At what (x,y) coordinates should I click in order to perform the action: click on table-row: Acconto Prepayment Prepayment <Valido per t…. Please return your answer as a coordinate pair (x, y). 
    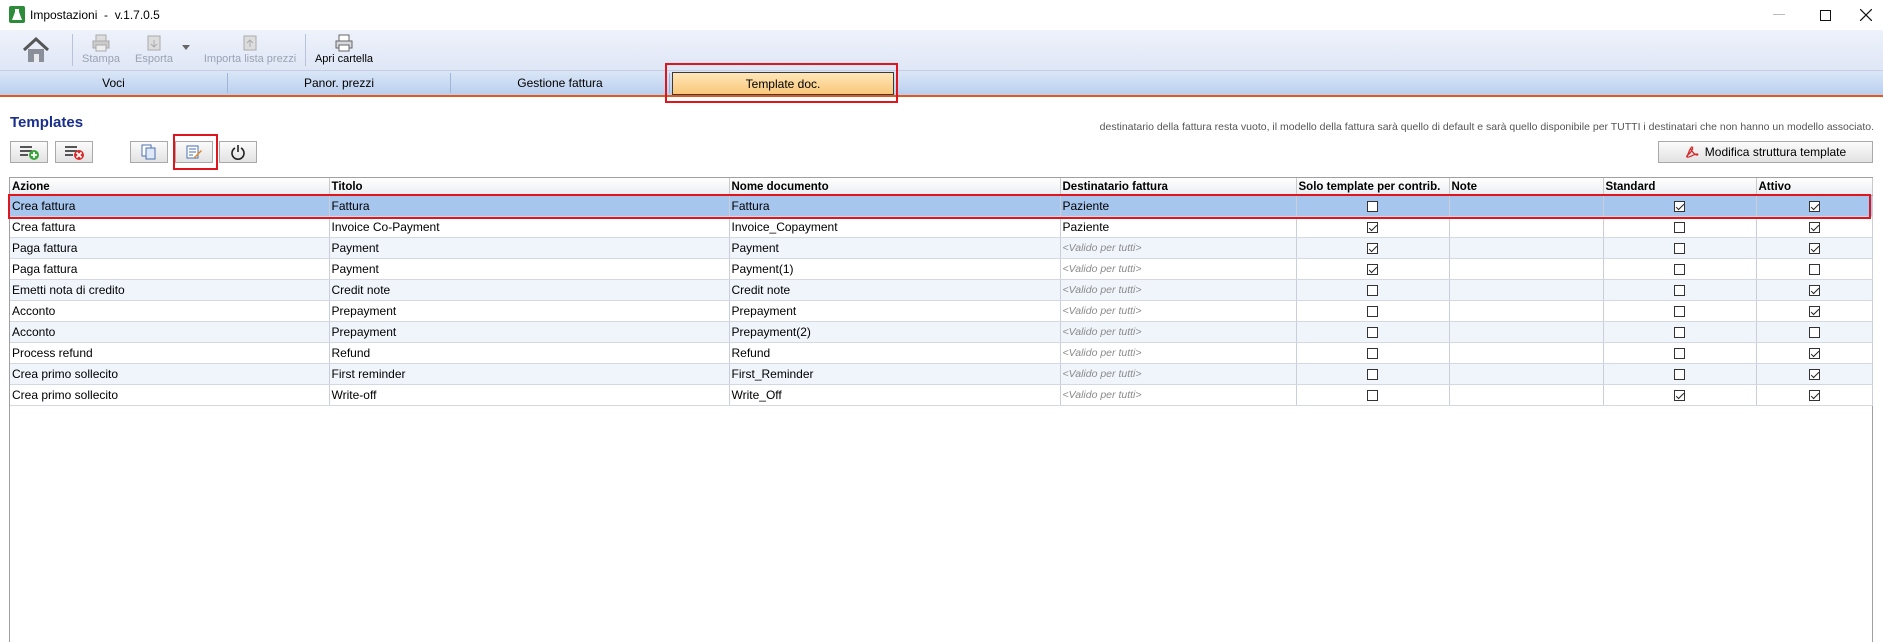
    Looking at the image, I should click on (941, 311).